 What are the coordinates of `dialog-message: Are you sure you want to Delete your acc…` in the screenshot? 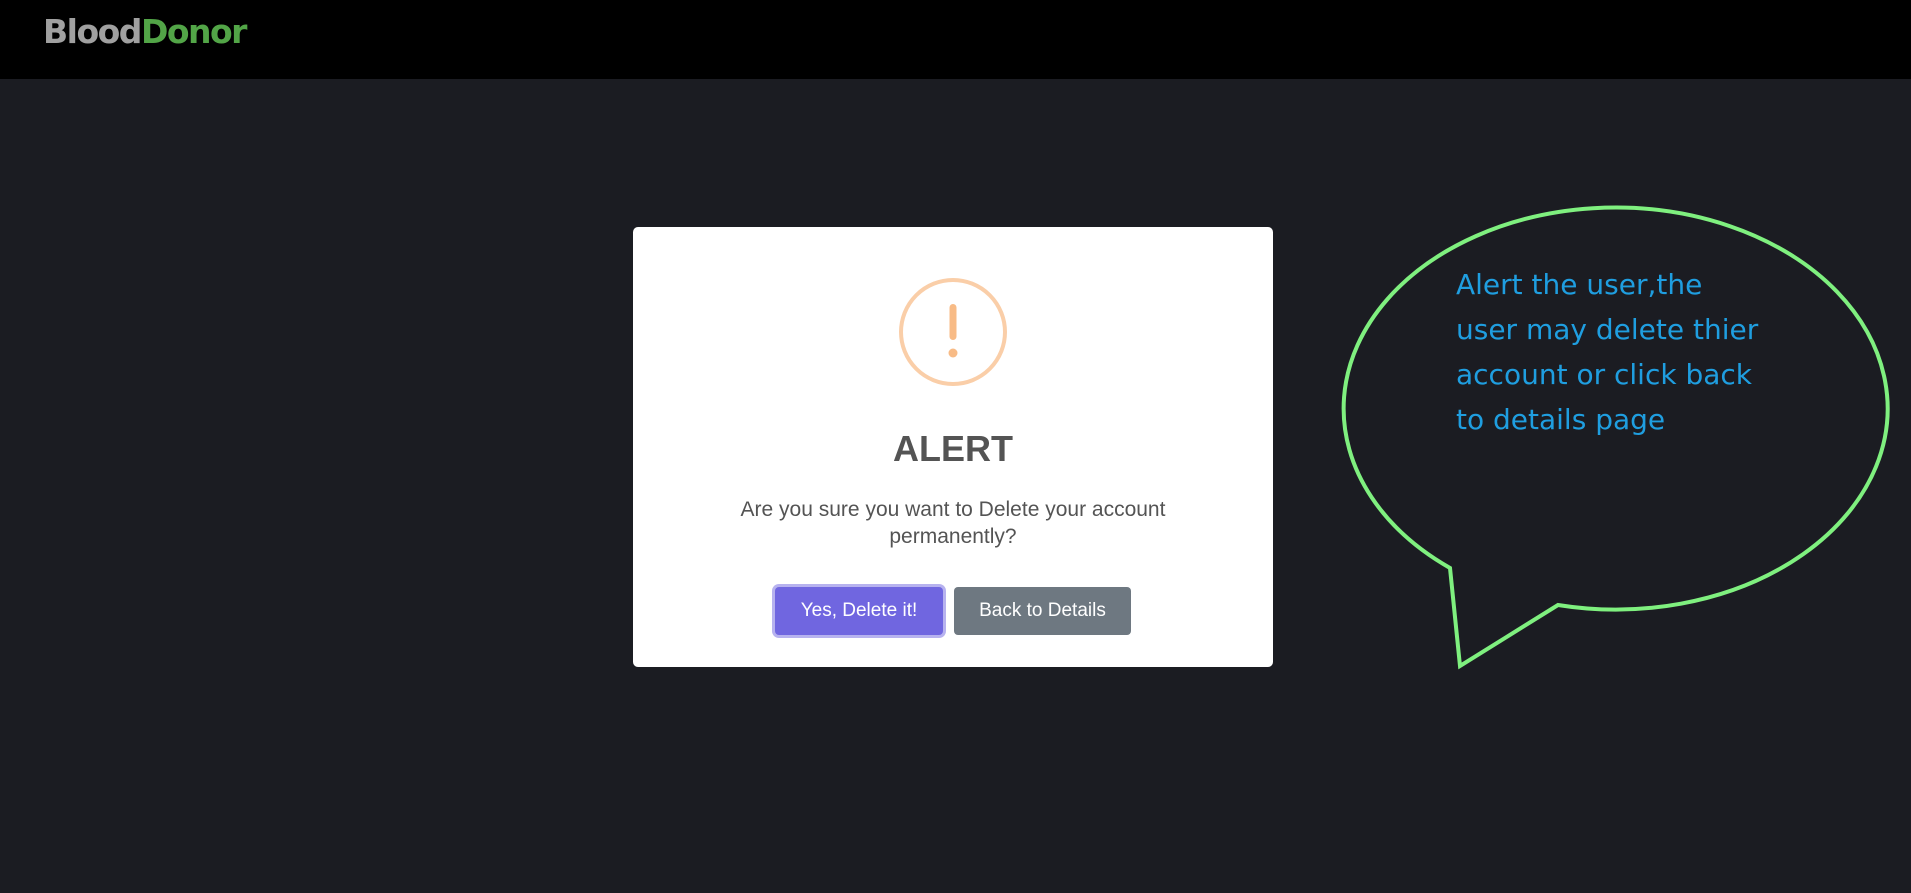 It's located at (953, 523).